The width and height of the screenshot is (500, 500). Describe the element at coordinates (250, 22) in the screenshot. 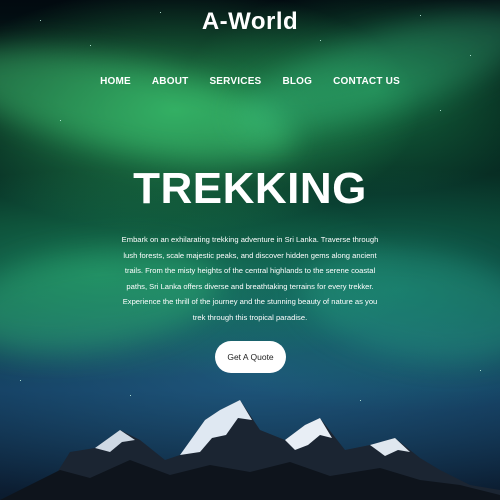

I see `site-logo: A-World` at that location.